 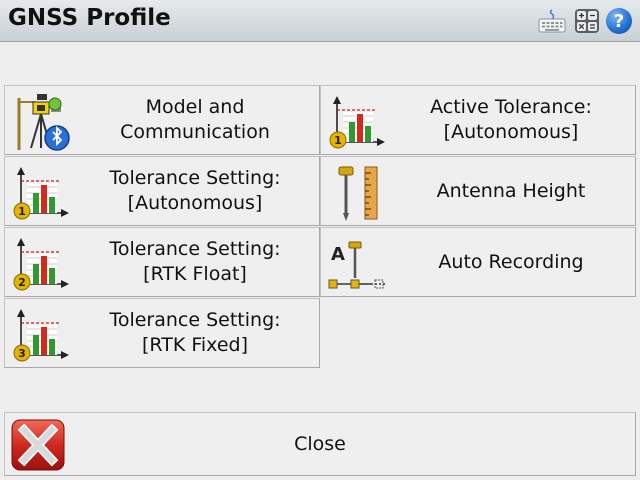 I want to click on auto-recording-icon: A, so click(x=356, y=265).